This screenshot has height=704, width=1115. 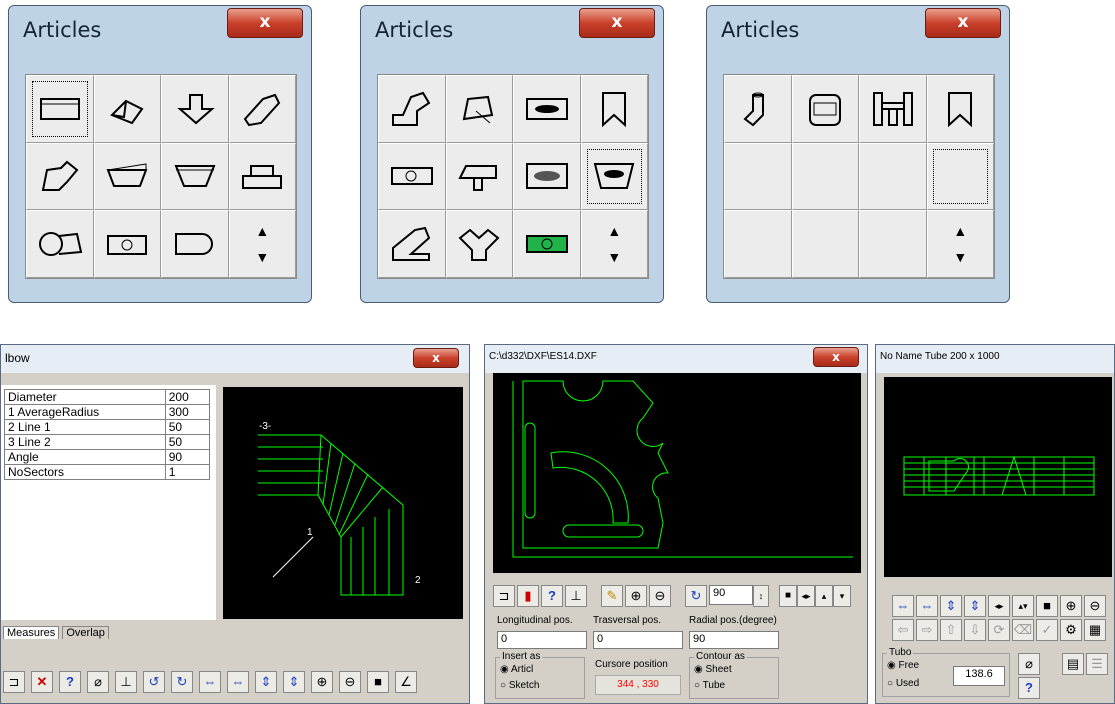 I want to click on article-green-pipe-button, so click(x=547, y=244).